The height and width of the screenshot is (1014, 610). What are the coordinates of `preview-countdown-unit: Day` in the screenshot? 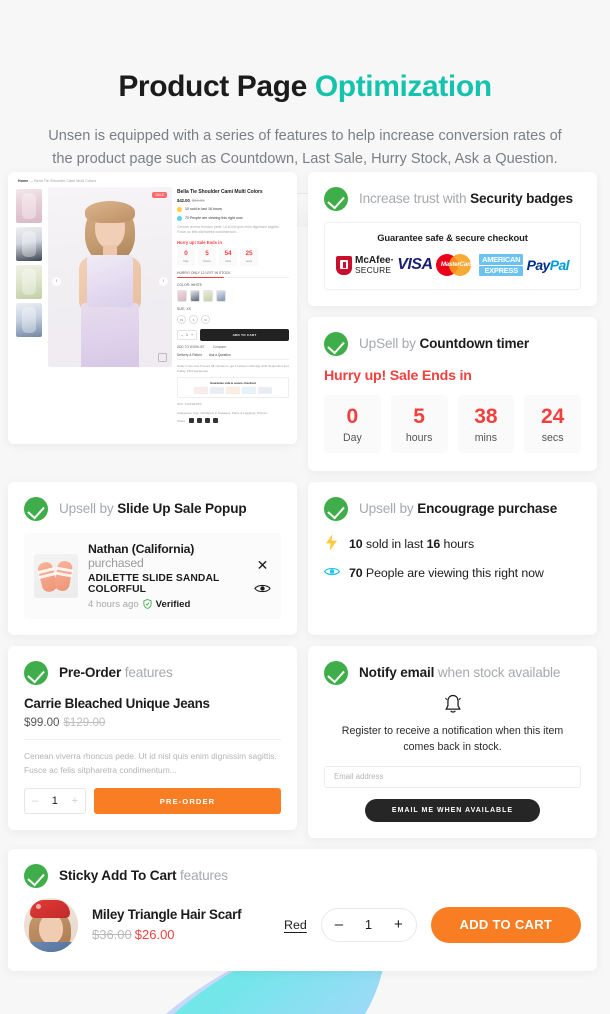 It's located at (186, 260).